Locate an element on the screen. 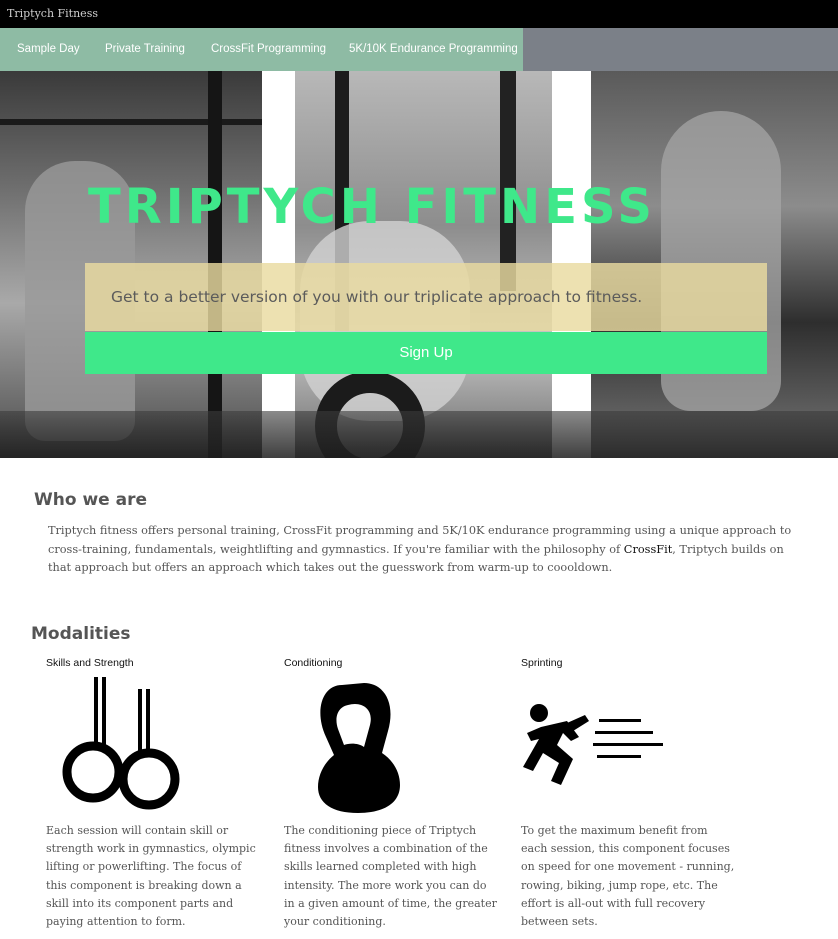 The width and height of the screenshot is (838, 939). nav-crossfit-programming: CrossFit Programming is located at coordinates (268, 49).